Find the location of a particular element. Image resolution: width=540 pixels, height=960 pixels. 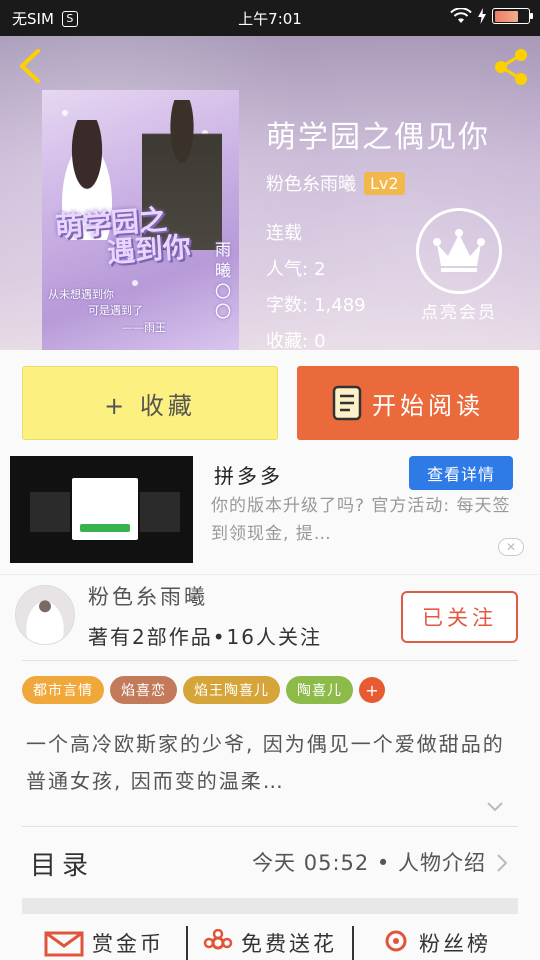

battery-icon is located at coordinates (512, 16).